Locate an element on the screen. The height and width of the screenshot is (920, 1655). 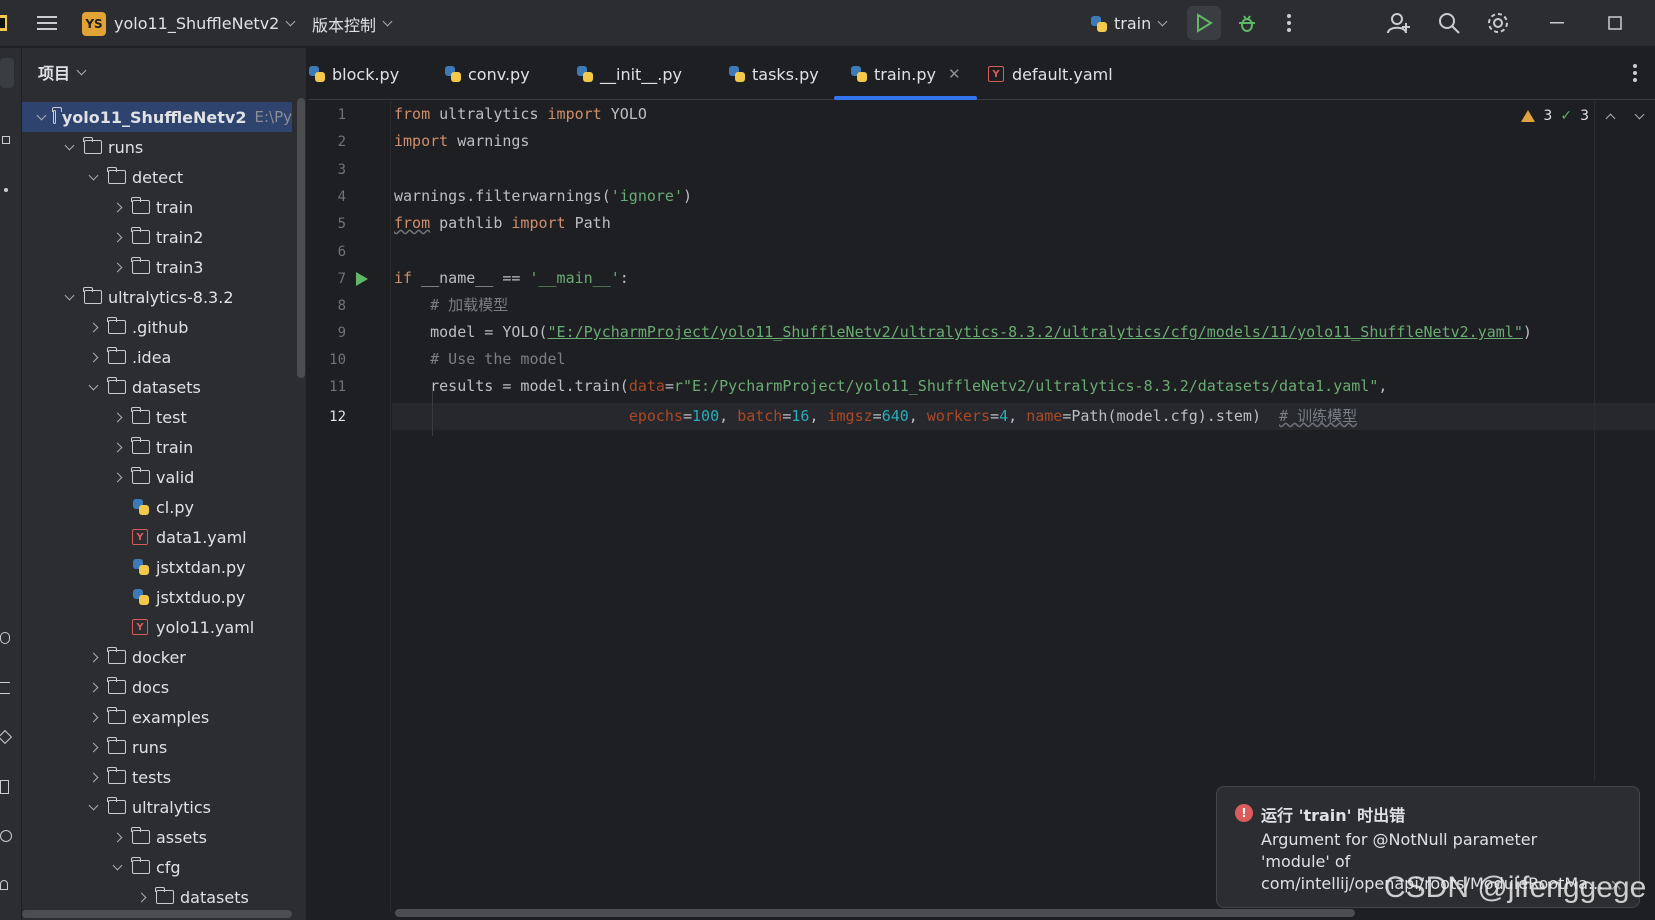
python-file-icon is located at coordinates (859, 74).